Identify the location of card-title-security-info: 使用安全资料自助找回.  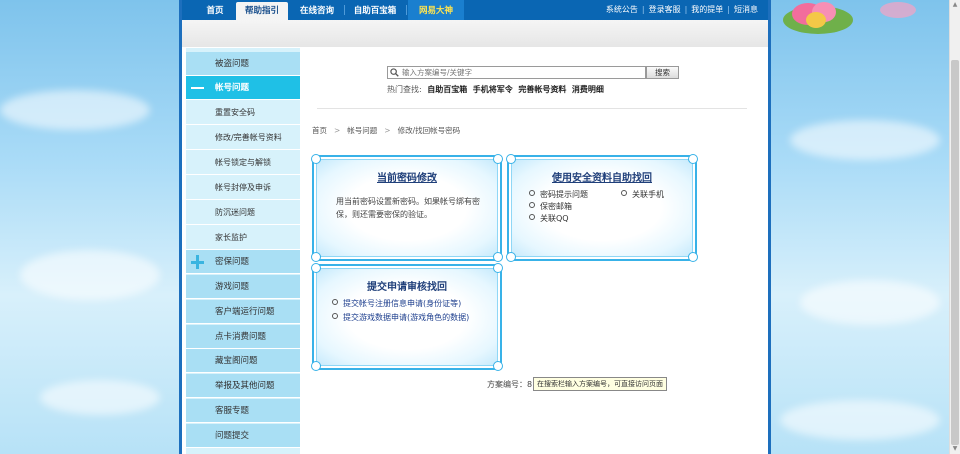
(602, 176).